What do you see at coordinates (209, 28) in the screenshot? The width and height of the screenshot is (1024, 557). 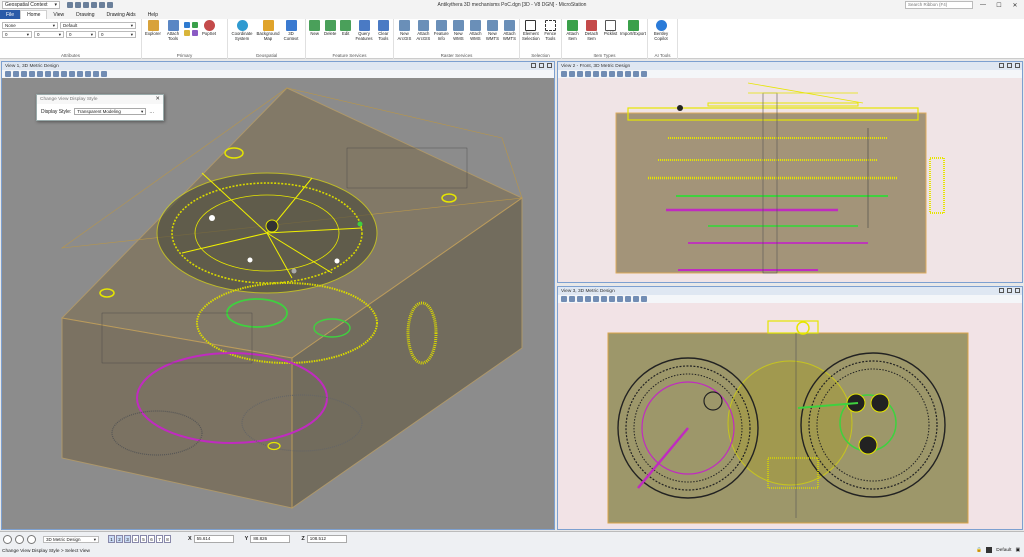 I see `popset-button: PopSet` at bounding box center [209, 28].